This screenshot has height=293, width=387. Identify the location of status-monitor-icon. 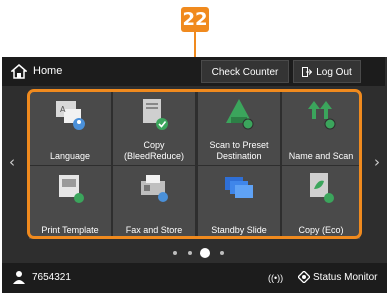
(304, 277).